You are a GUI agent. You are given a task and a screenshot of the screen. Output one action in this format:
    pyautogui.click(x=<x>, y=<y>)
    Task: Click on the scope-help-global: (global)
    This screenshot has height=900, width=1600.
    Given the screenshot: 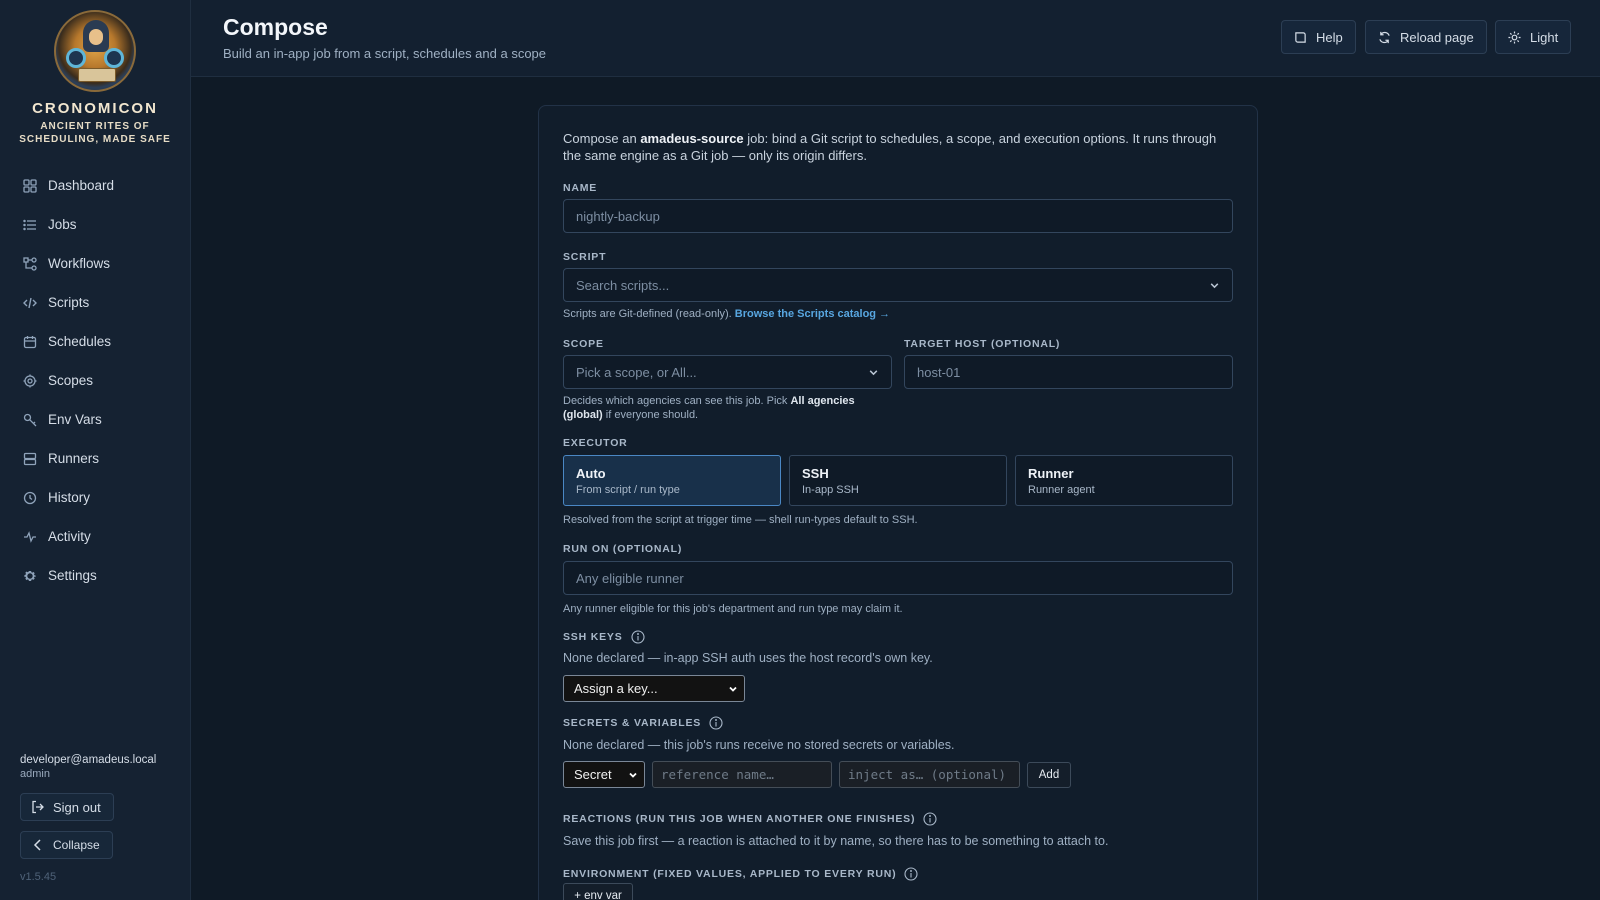 What is the action you would take?
    pyautogui.click(x=583, y=415)
    